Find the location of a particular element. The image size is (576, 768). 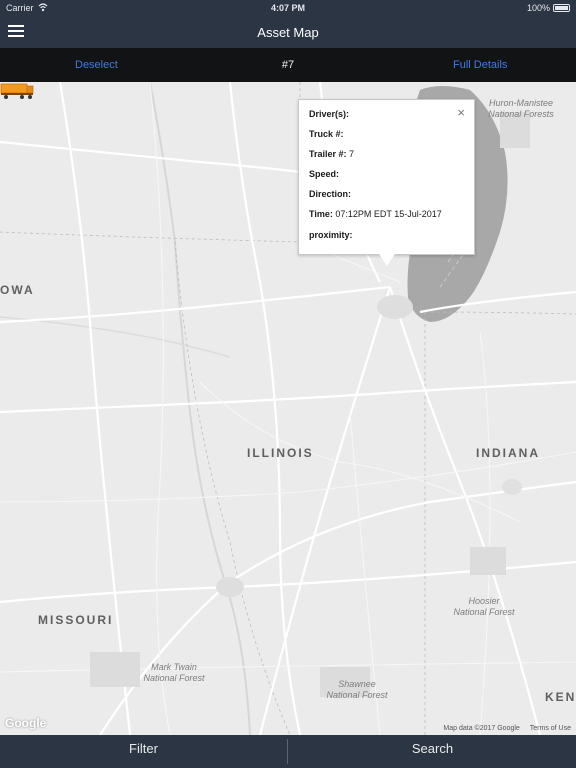

deselect-button: Deselect is located at coordinates (96, 65).